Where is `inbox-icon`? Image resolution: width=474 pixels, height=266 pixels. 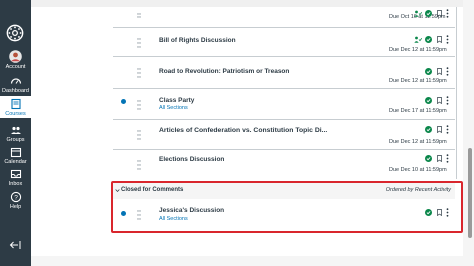
inbox-icon is located at coordinates (15, 174).